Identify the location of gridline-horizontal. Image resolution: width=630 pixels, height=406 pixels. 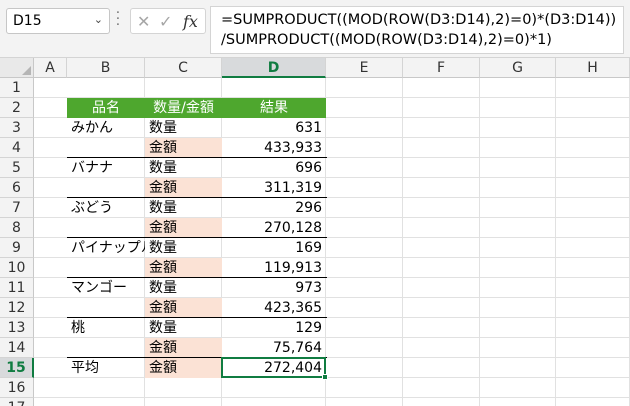
(332, 397).